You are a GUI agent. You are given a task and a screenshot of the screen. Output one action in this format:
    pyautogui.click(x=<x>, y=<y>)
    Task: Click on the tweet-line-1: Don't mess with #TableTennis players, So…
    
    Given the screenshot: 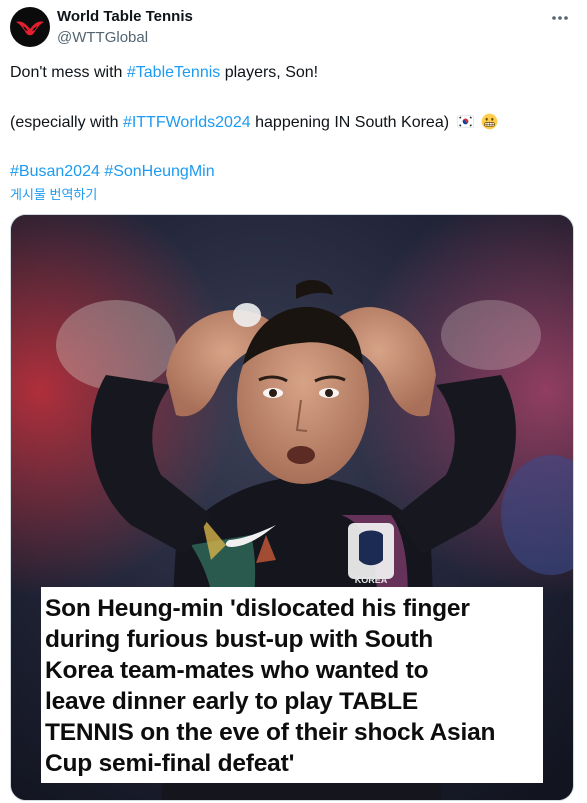 What is the action you would take?
    pyautogui.click(x=290, y=73)
    